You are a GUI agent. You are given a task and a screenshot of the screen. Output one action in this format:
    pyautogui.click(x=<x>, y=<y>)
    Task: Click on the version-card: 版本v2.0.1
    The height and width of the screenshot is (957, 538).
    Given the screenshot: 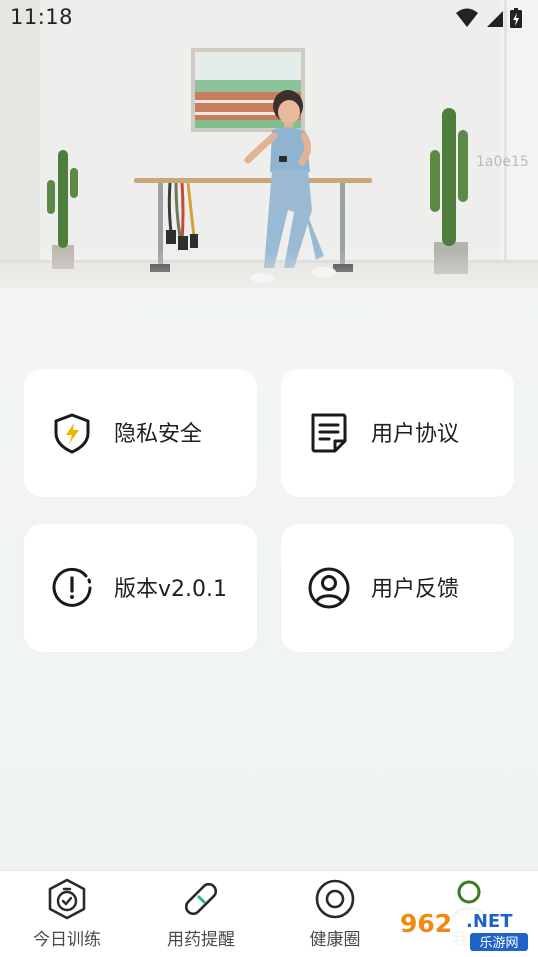 What is the action you would take?
    pyautogui.click(x=140, y=588)
    